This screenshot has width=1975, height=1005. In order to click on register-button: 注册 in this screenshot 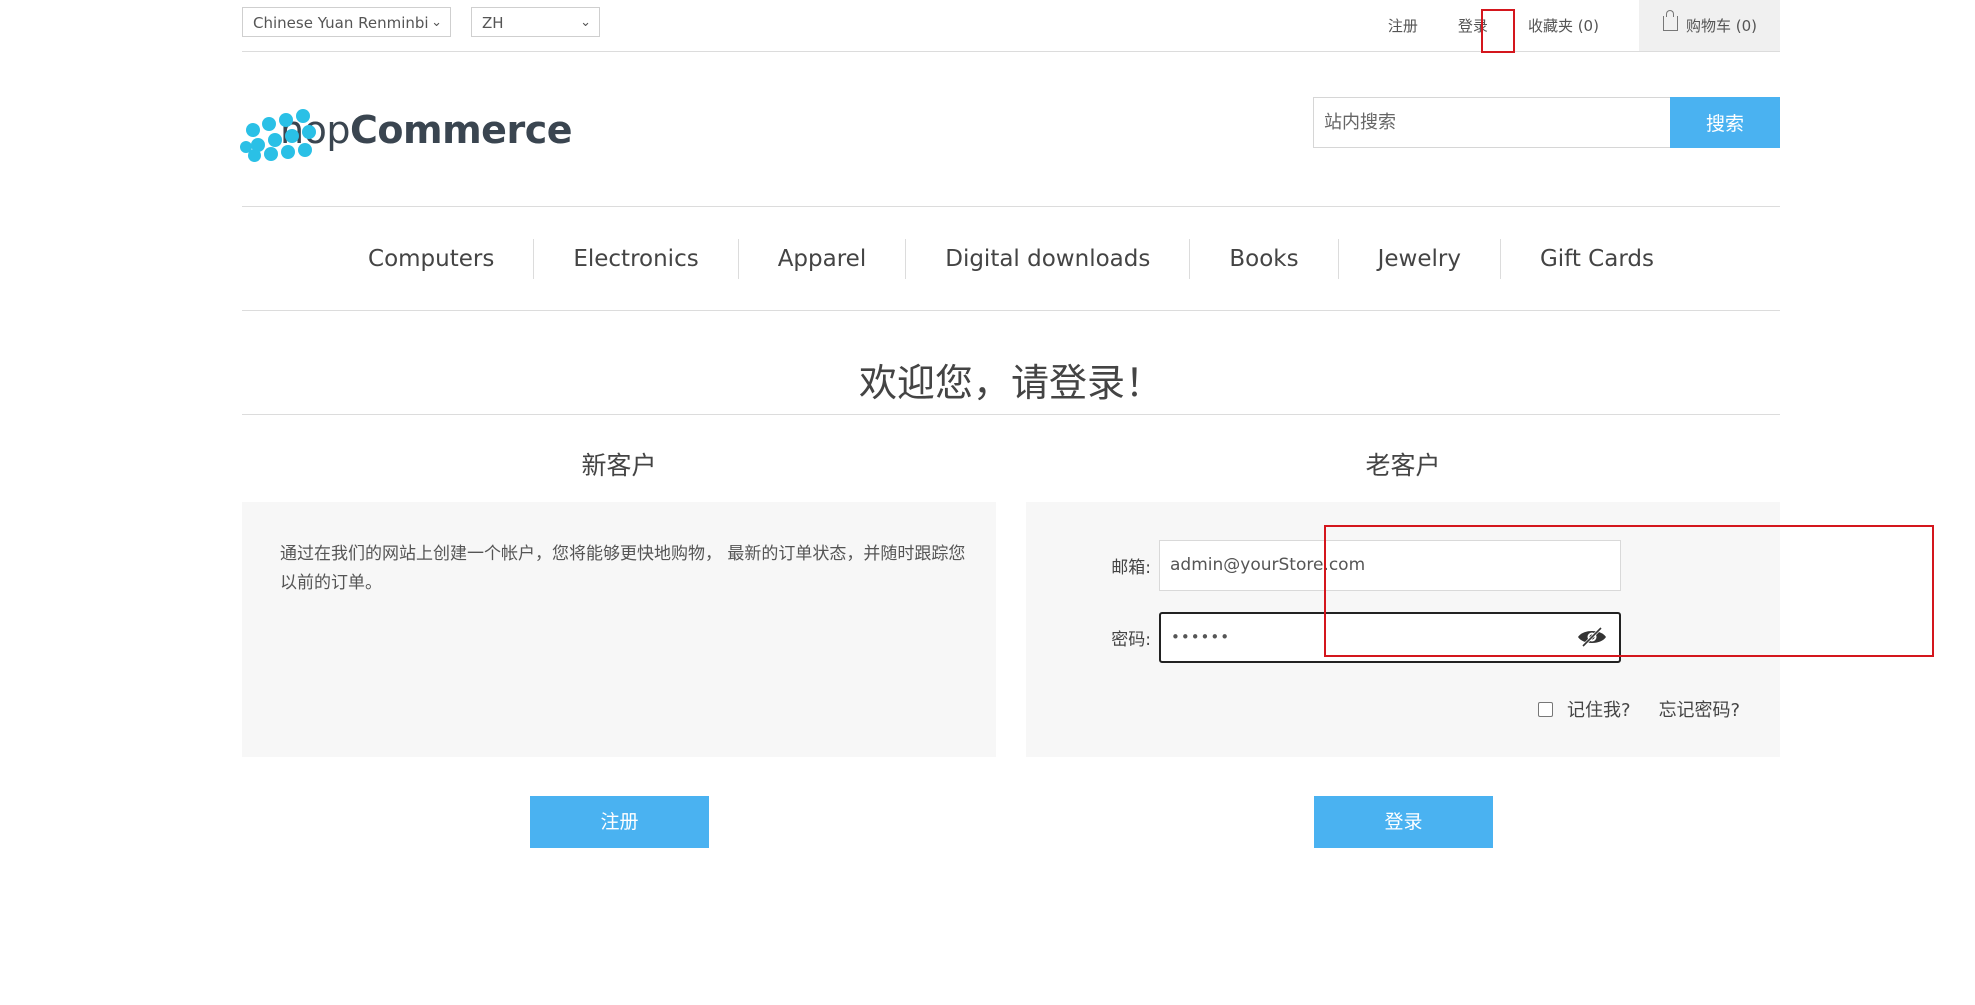, I will do `click(619, 822)`.